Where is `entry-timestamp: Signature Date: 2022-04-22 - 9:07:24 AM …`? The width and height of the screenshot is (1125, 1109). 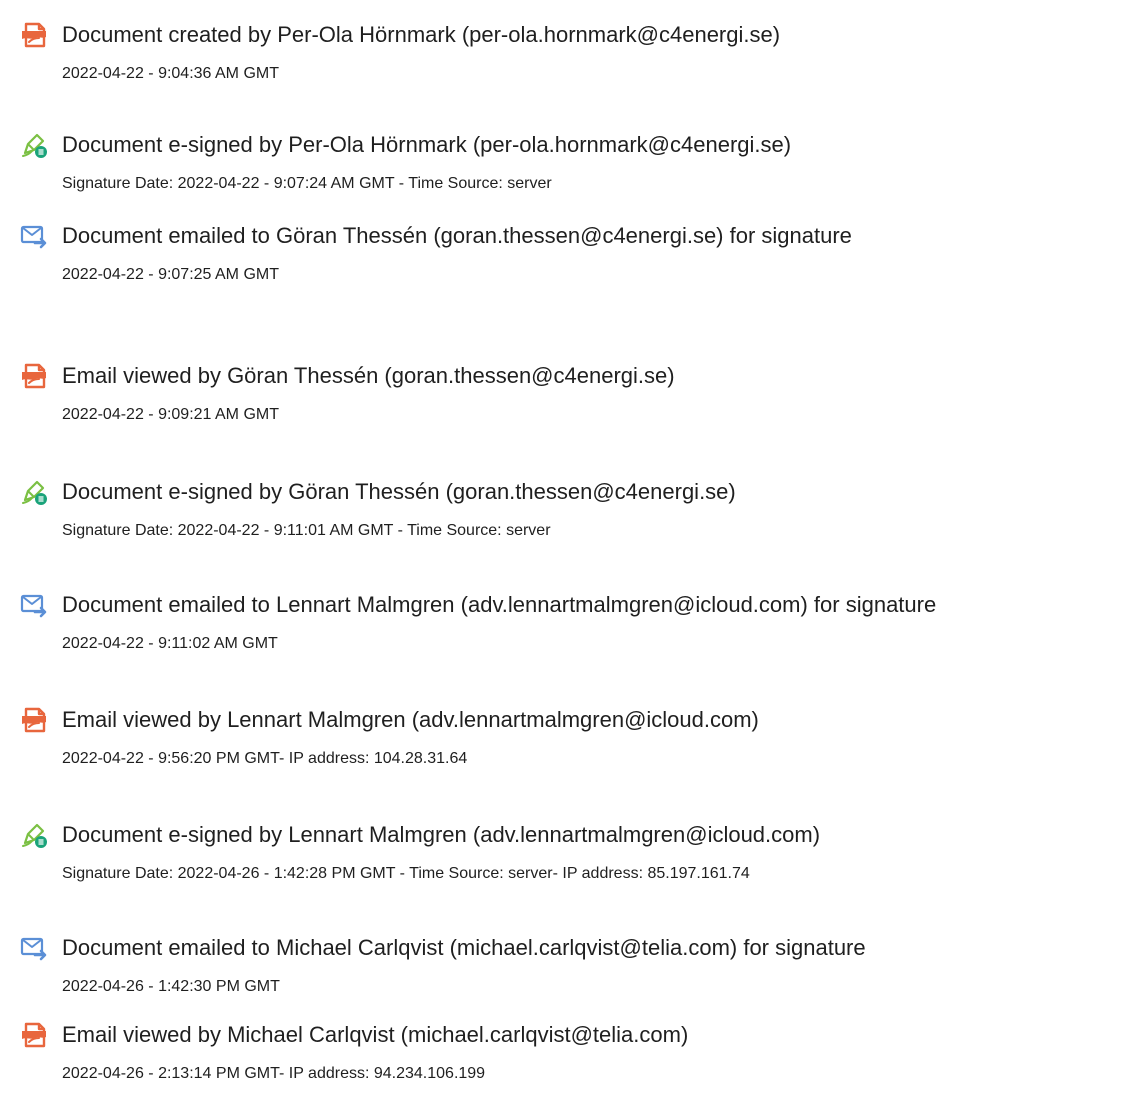
entry-timestamp: Signature Date: 2022-04-22 - 9:07:24 AM … is located at coordinates (307, 183).